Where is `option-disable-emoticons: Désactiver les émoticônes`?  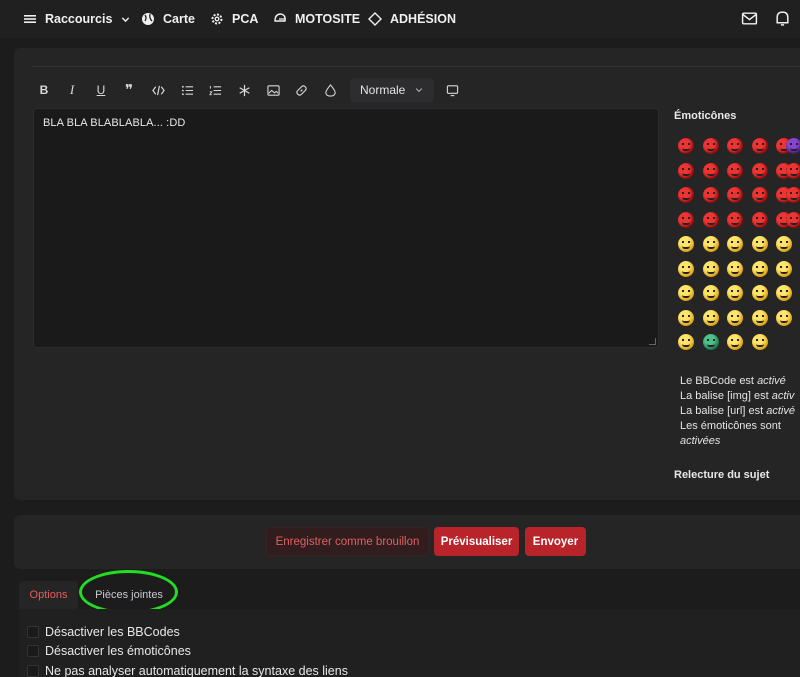
option-disable-emoticons: Désactiver les émoticônes is located at coordinates (109, 651).